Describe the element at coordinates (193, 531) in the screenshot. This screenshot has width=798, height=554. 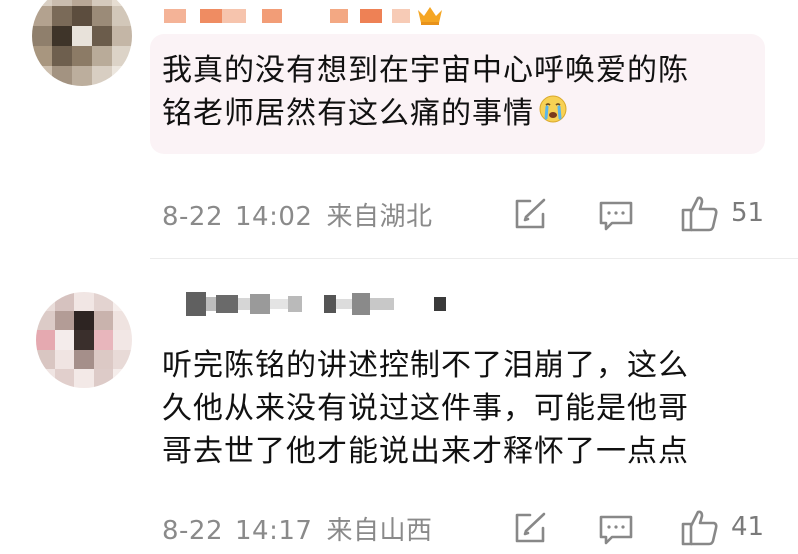
I see `comment-date: 8-22` at that location.